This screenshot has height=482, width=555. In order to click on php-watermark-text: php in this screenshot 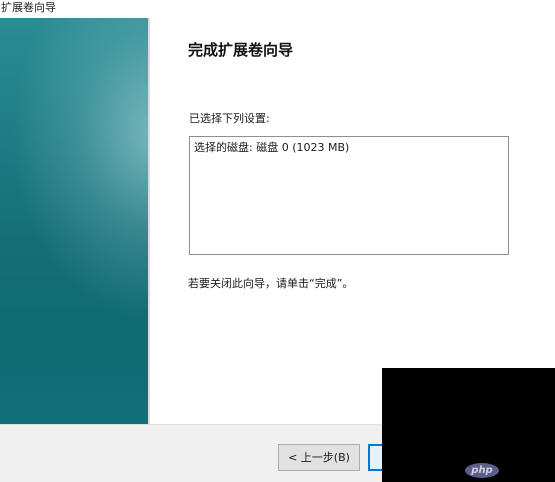, I will do `click(482, 470)`.